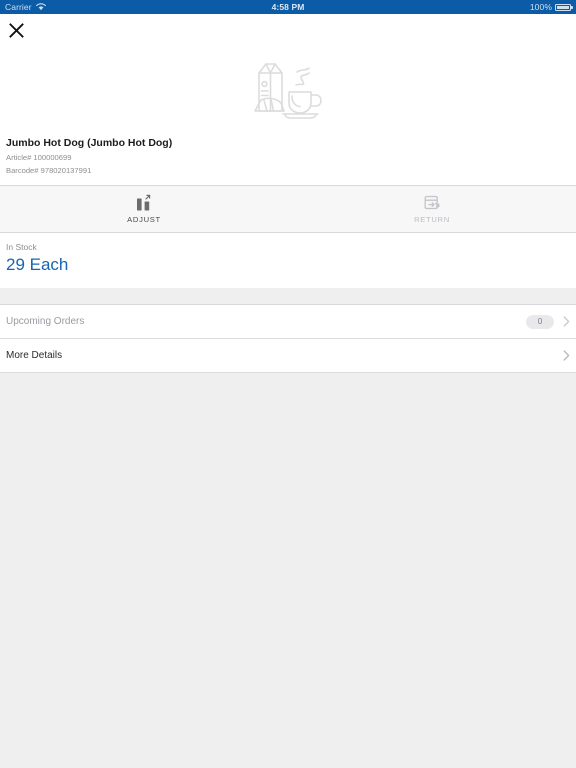 The width and height of the screenshot is (576, 768). I want to click on status-bar: Carrier 4:58 PM 100%, so click(288, 7).